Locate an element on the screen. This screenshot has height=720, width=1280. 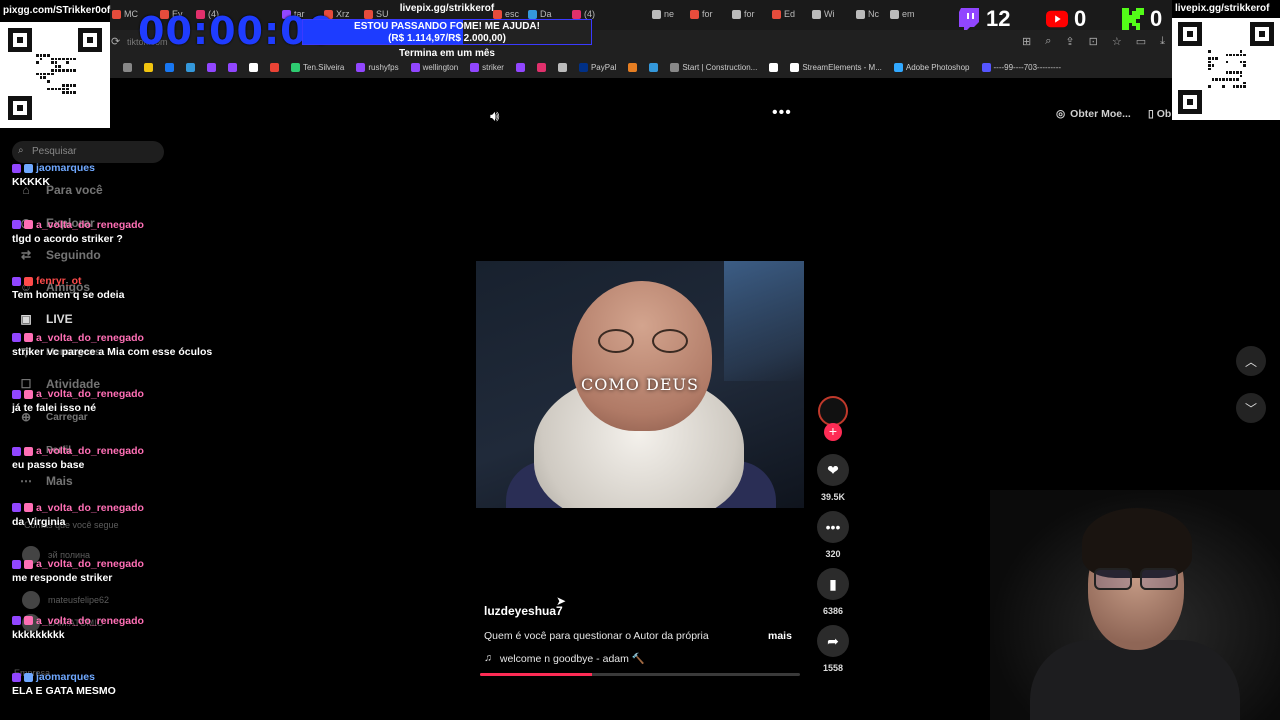
chat-text: striker vc parece a Mia com esse óculos is located at coordinates (112, 351).